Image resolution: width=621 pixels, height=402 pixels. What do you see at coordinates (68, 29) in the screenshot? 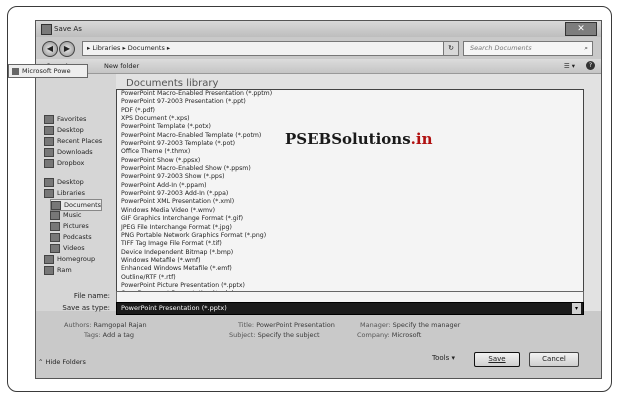
I see `window-title: Save As` at bounding box center [68, 29].